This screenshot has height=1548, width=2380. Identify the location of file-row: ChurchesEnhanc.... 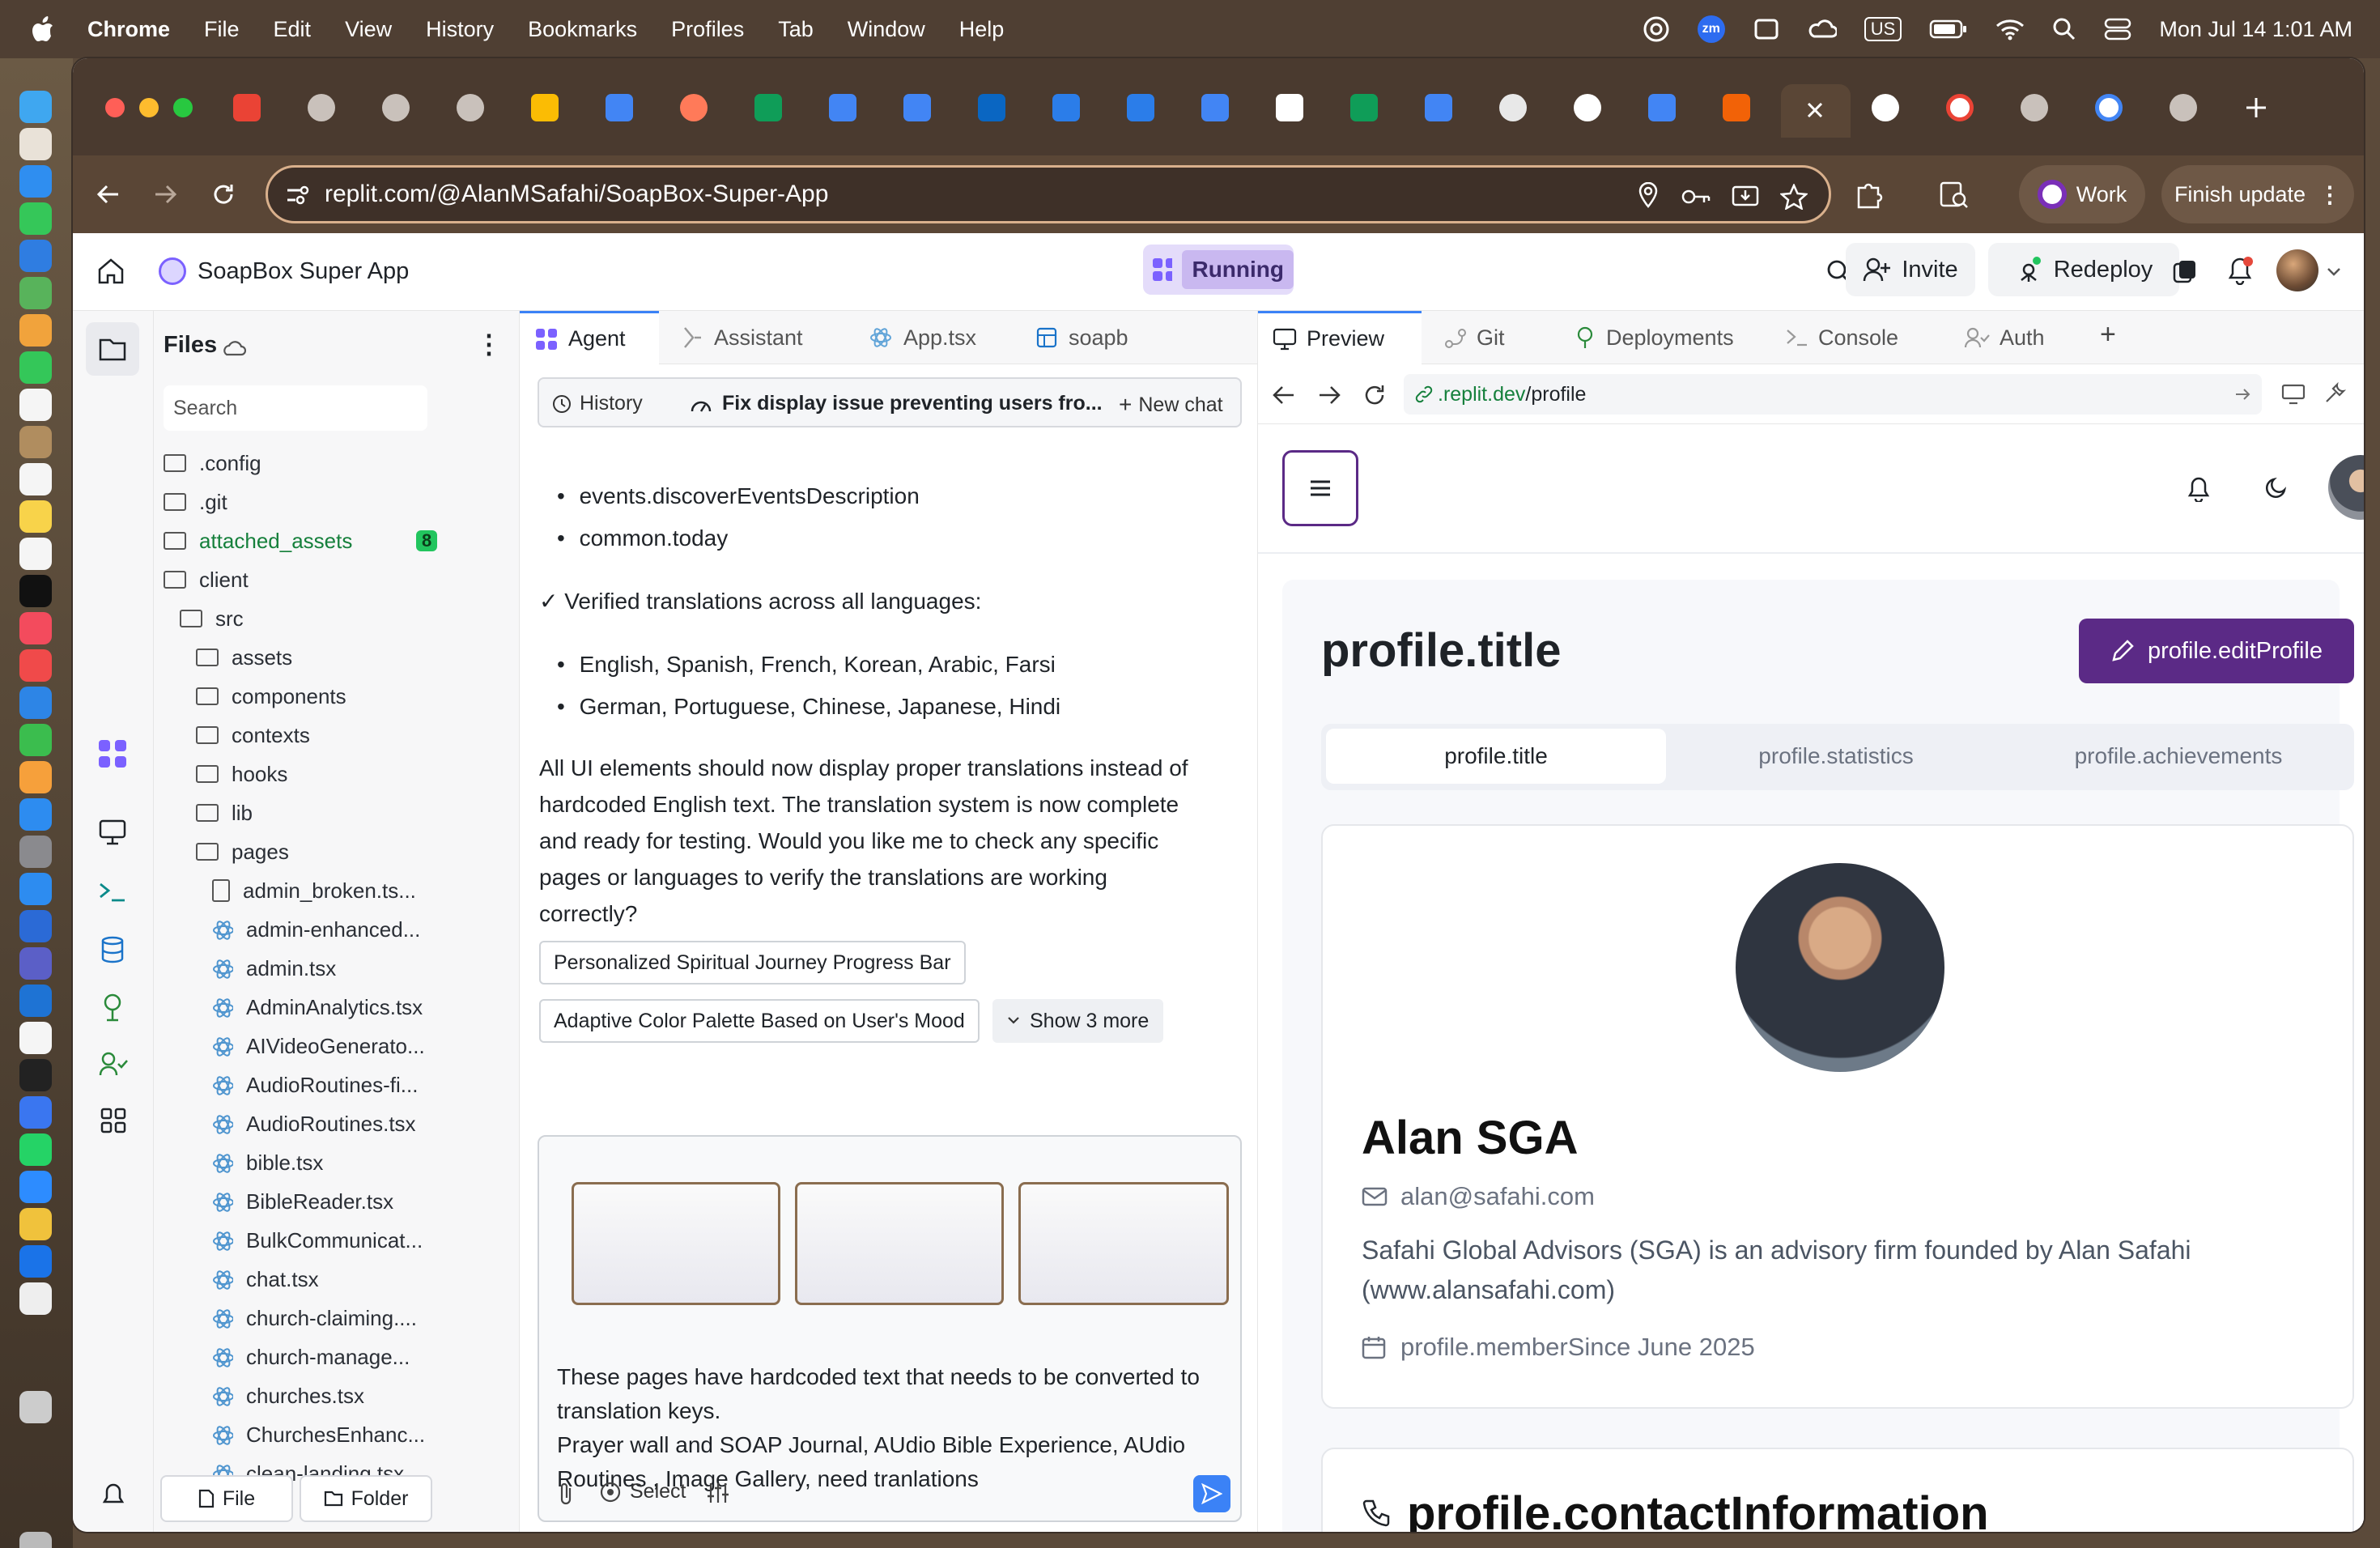
(390, 1434).